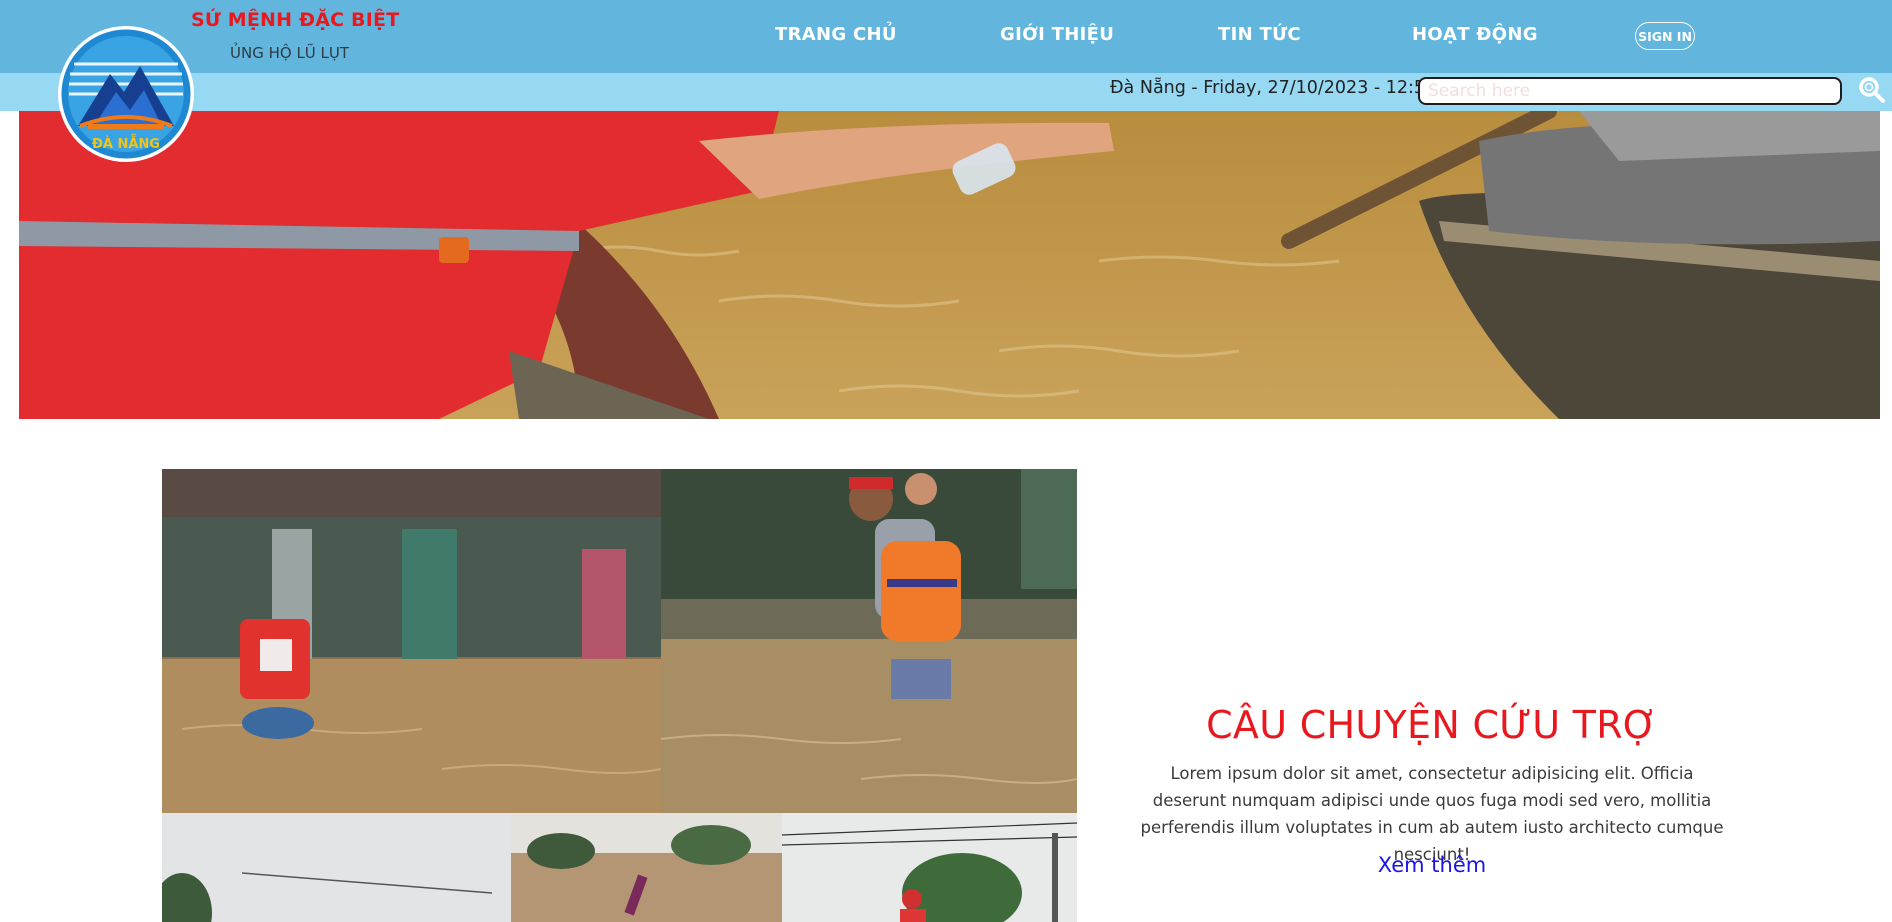 Image resolution: width=1892 pixels, height=922 pixels. Describe the element at coordinates (1259, 34) in the screenshot. I see `nav-item-news: TIN TỨC` at that location.